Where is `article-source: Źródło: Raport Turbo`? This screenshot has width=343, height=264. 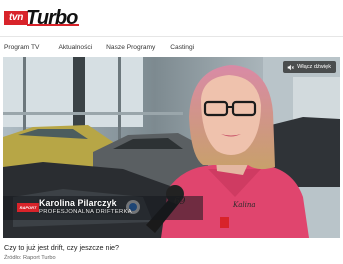 article-source: Źródło: Raport Turbo is located at coordinates (30, 258).